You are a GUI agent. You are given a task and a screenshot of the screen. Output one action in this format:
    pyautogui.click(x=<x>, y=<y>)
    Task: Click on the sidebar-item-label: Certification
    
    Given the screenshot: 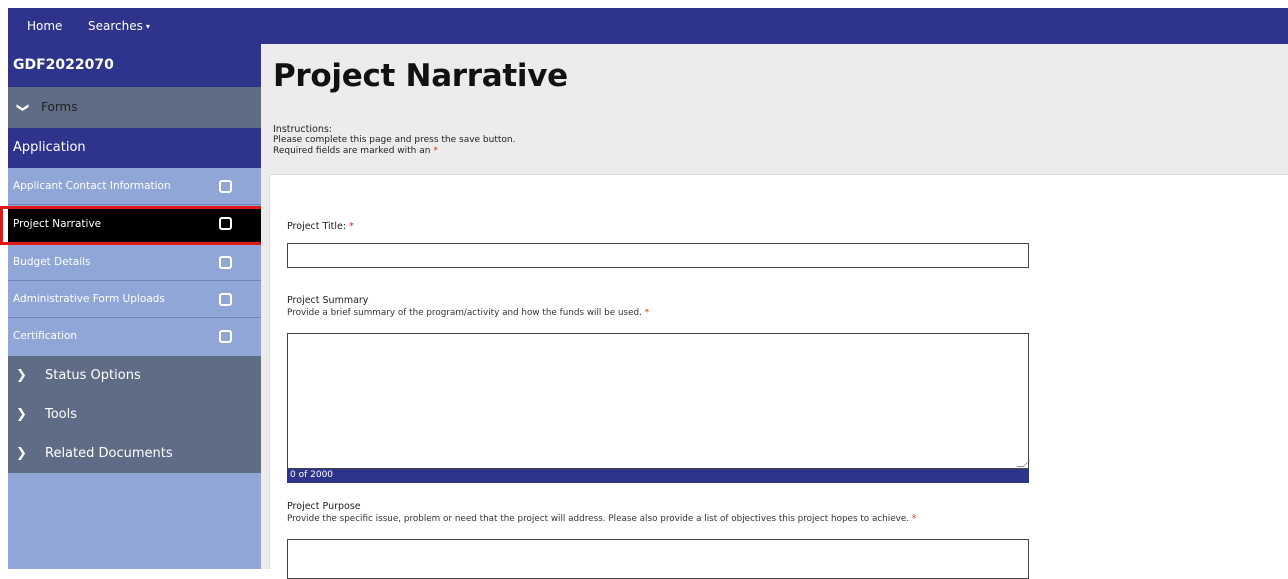 What is the action you would take?
    pyautogui.click(x=45, y=336)
    